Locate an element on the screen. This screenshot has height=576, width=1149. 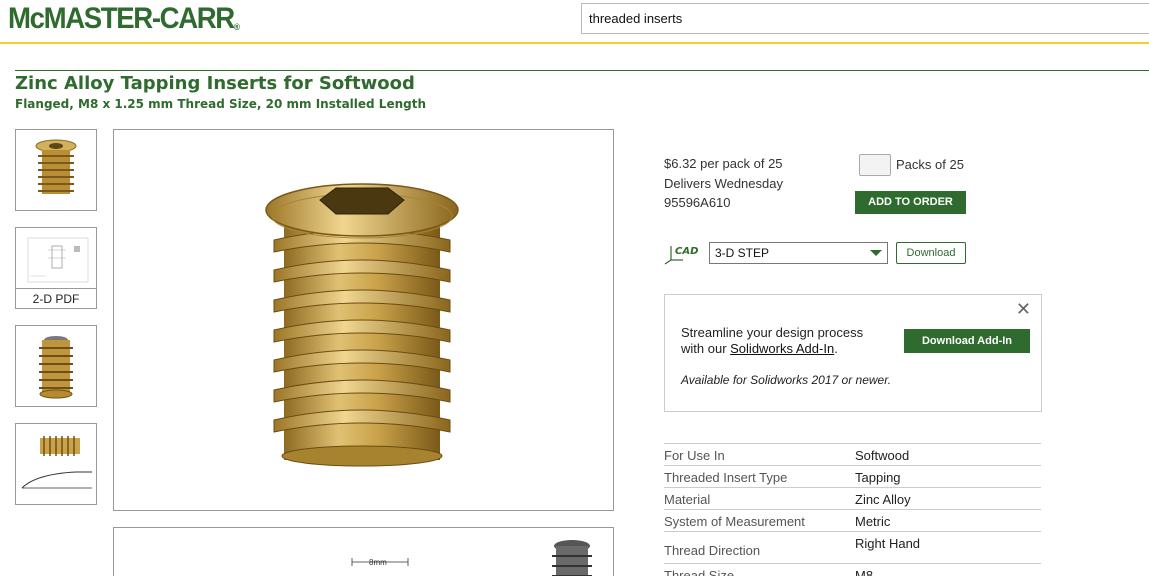
thumbnail-insert-side is located at coordinates (56, 366).